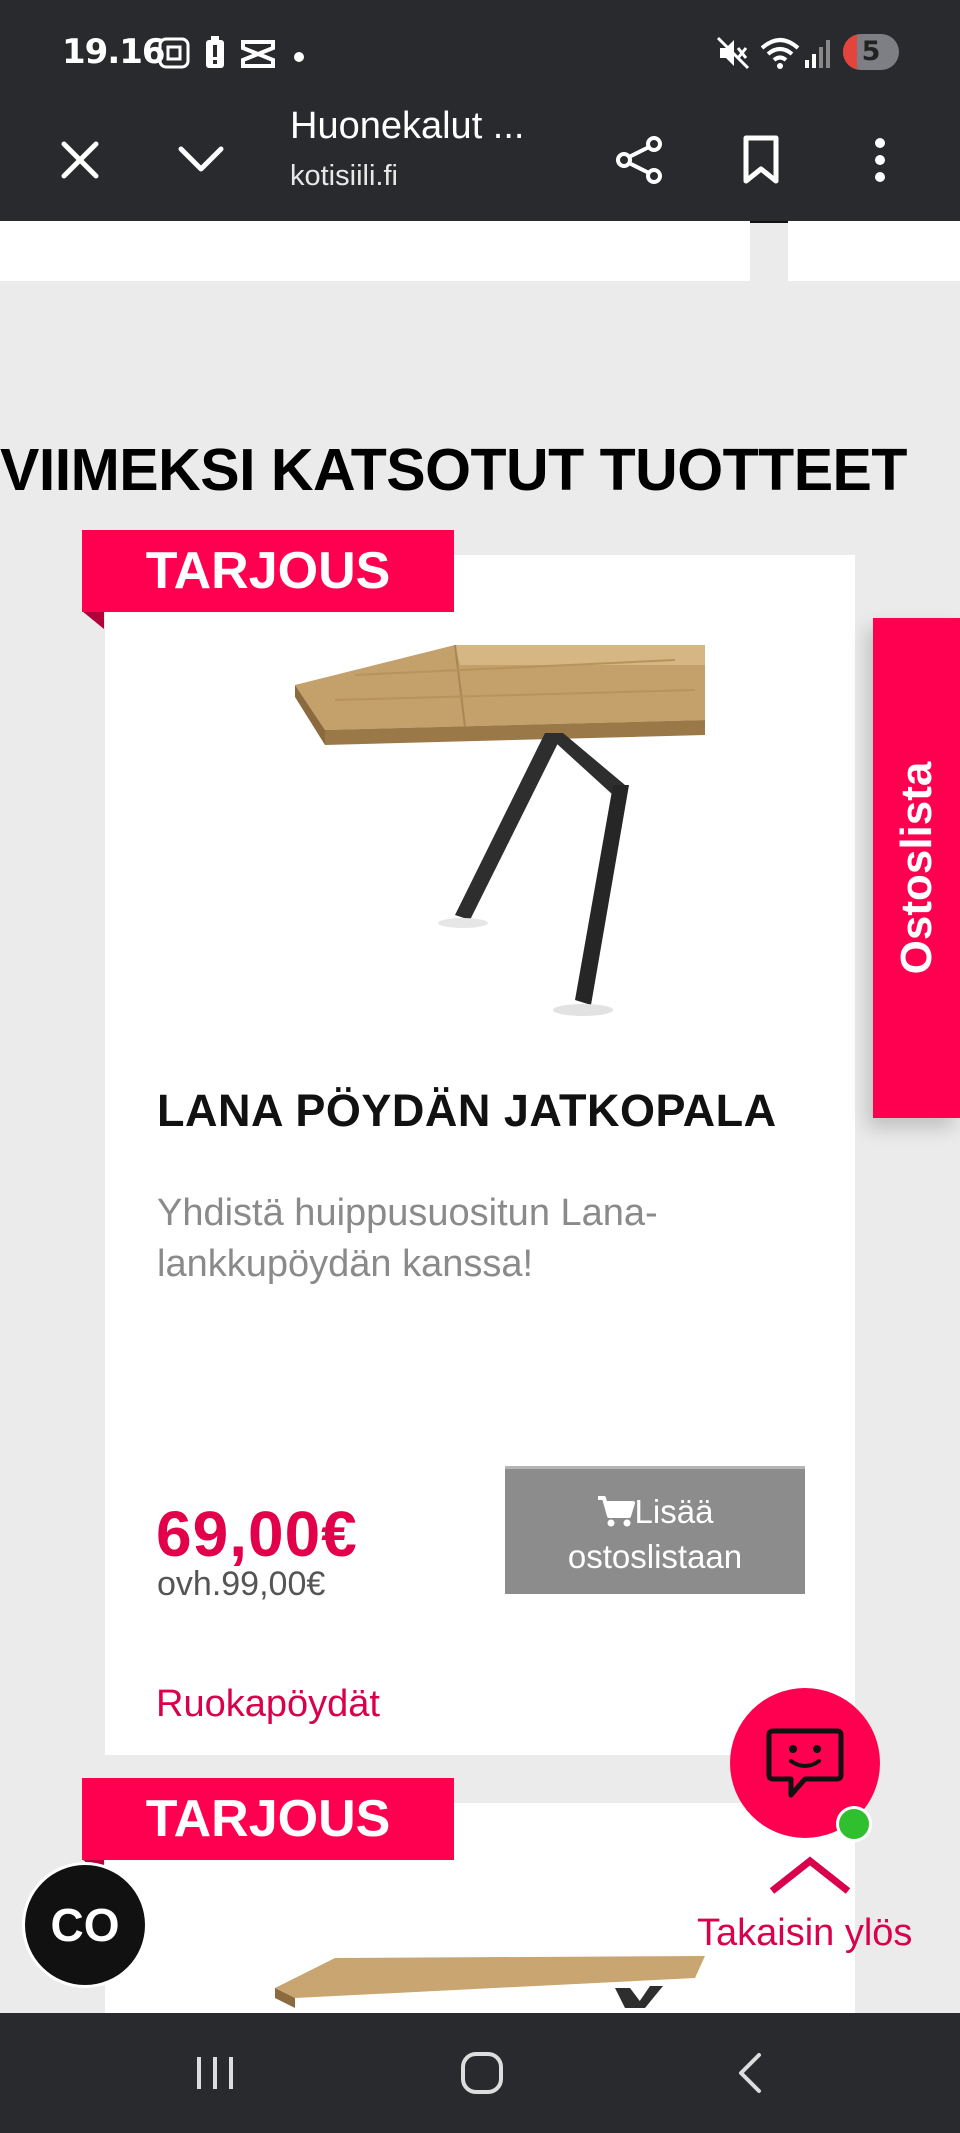  I want to click on home-icon, so click(482, 2073).